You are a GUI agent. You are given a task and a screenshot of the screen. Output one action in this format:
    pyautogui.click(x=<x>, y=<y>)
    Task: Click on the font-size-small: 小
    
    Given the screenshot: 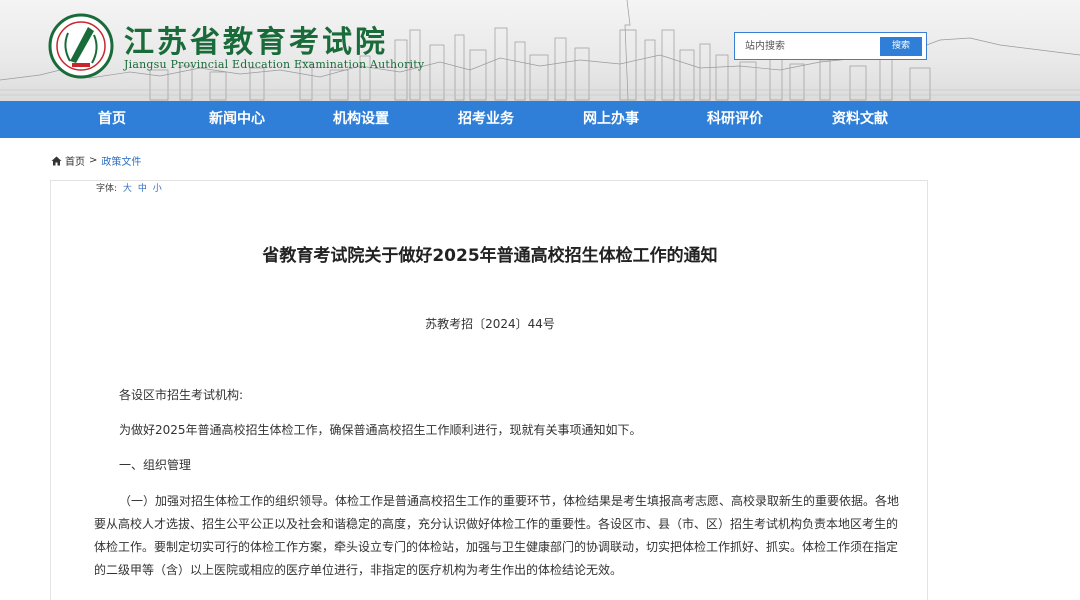 What is the action you would take?
    pyautogui.click(x=157, y=189)
    